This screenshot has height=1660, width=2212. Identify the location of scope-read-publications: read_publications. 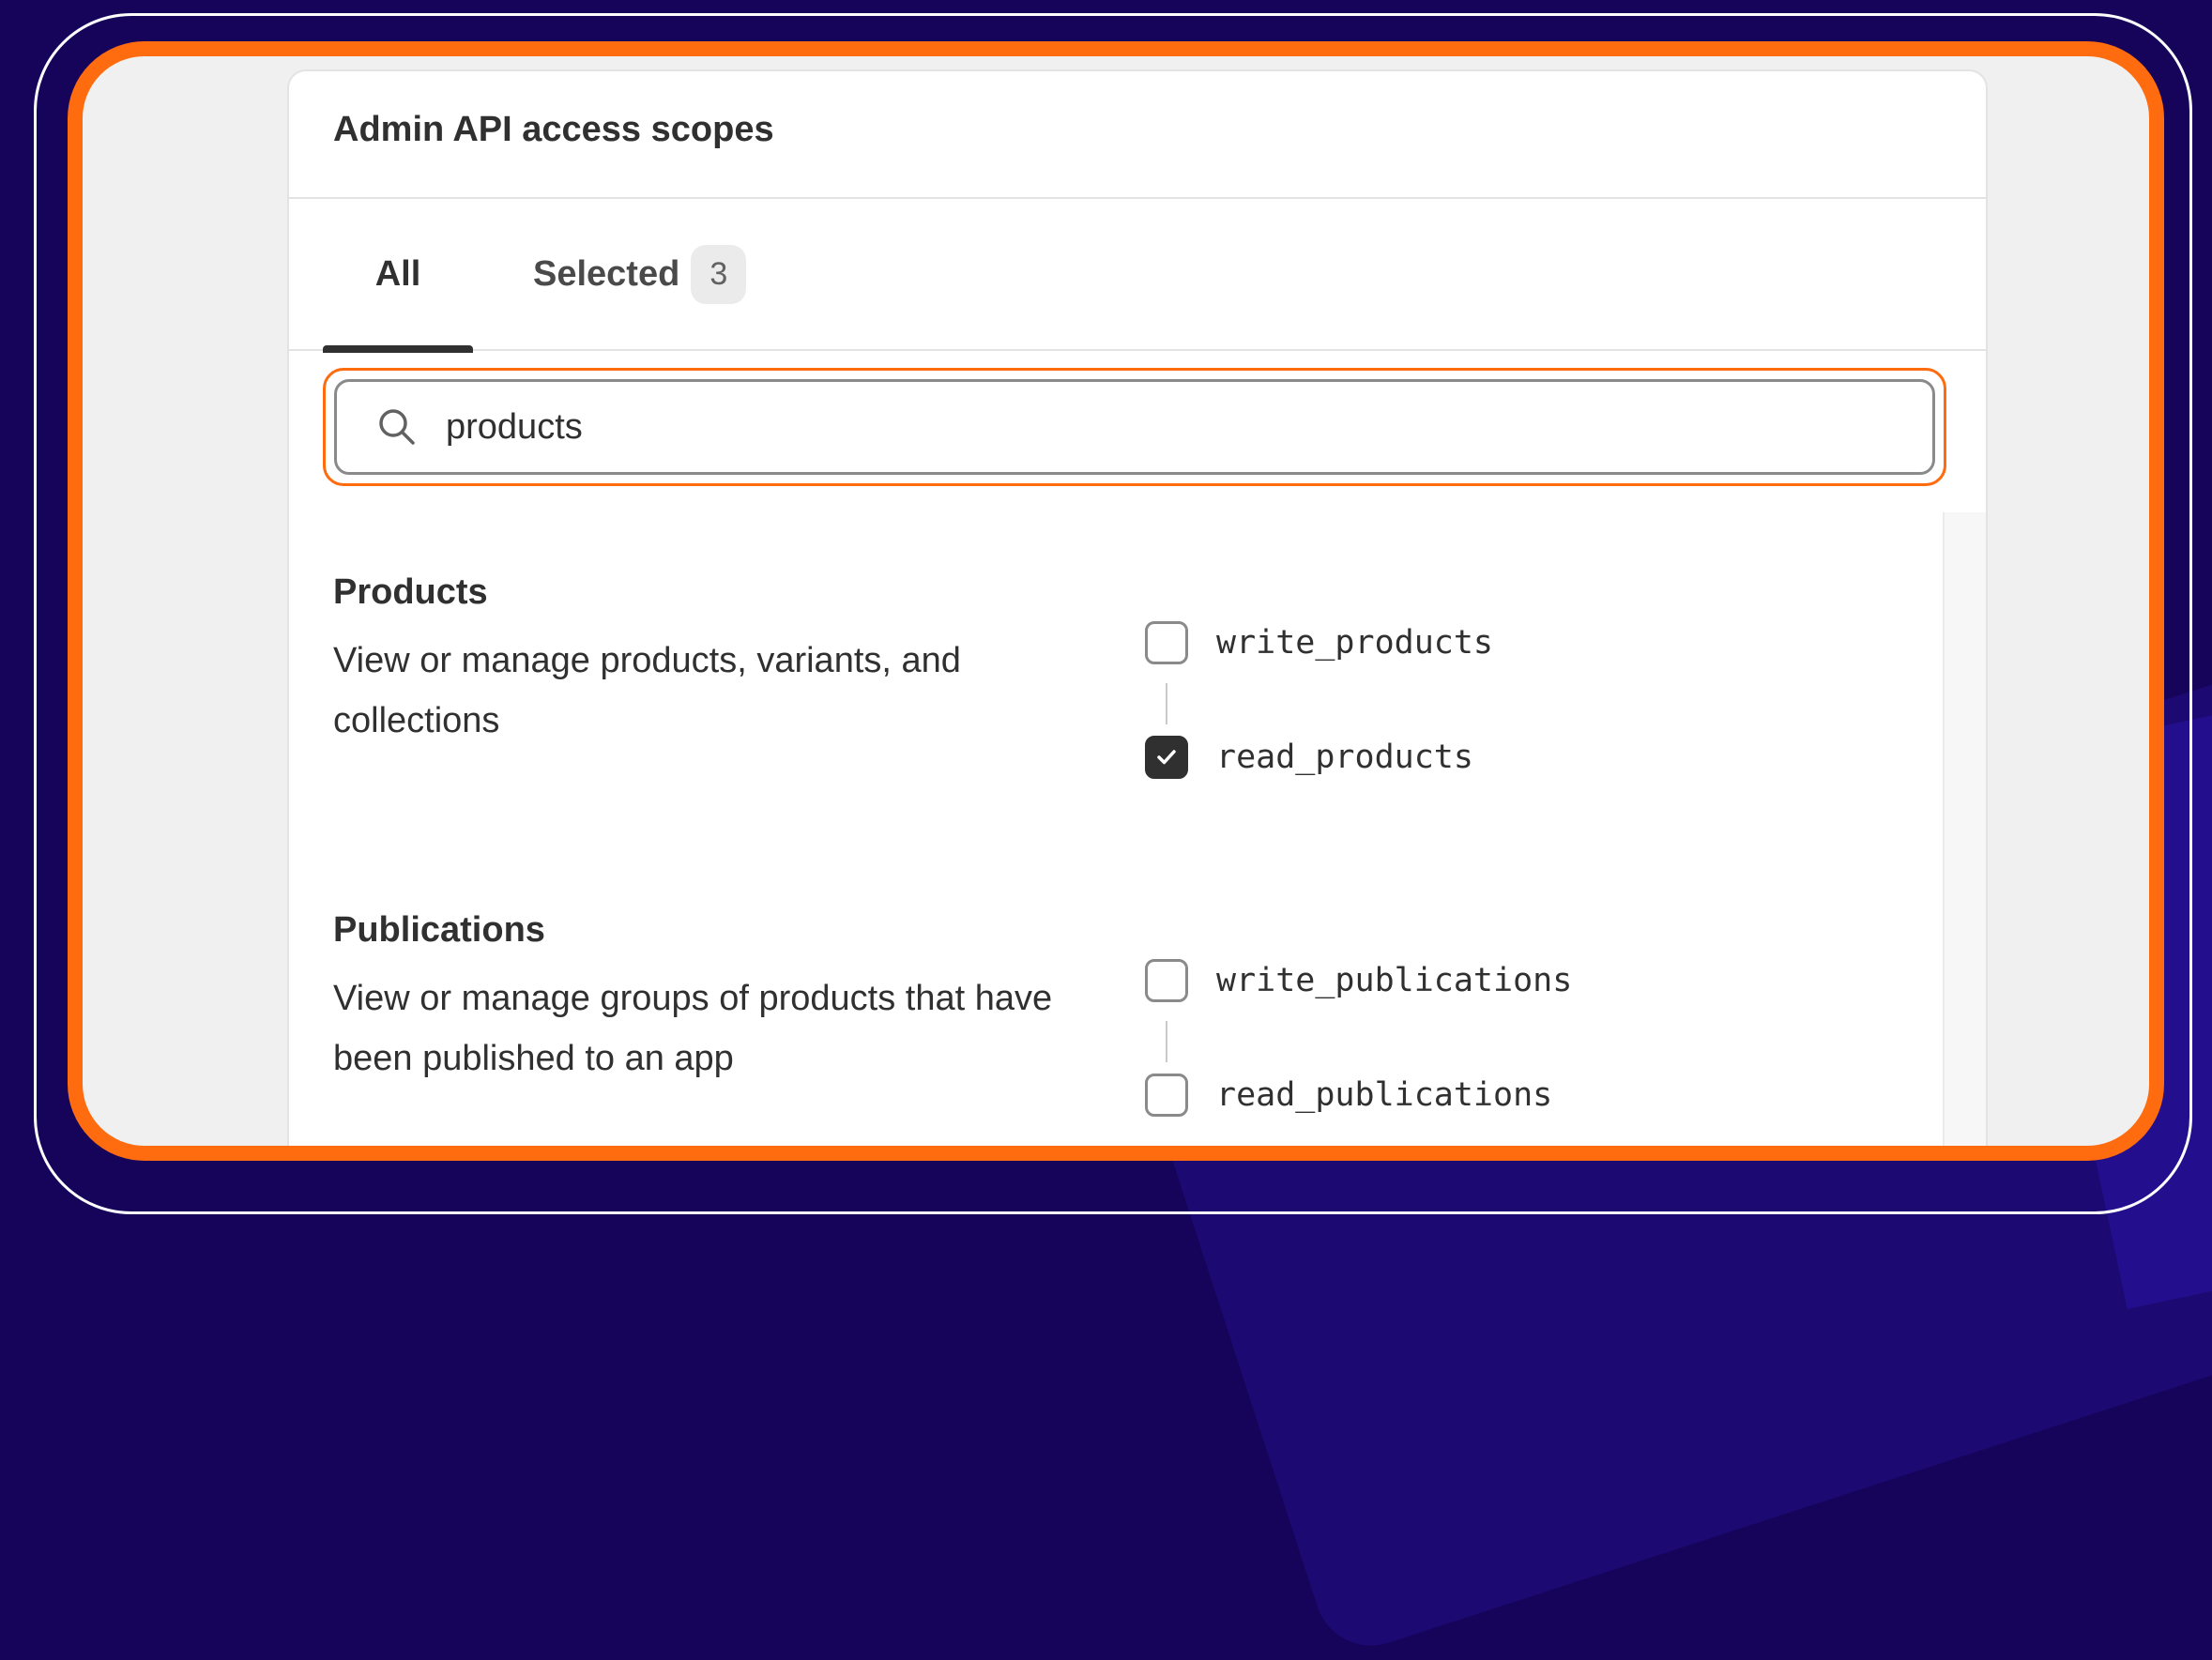
(1348, 1095).